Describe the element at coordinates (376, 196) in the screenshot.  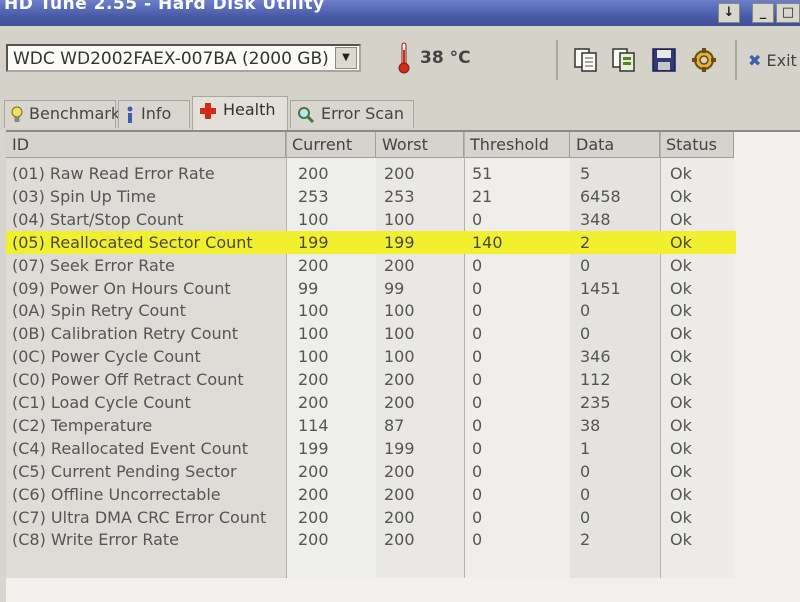
I see `table-row: (03) Spin Up Time 253 253 21 6458 Ok` at that location.